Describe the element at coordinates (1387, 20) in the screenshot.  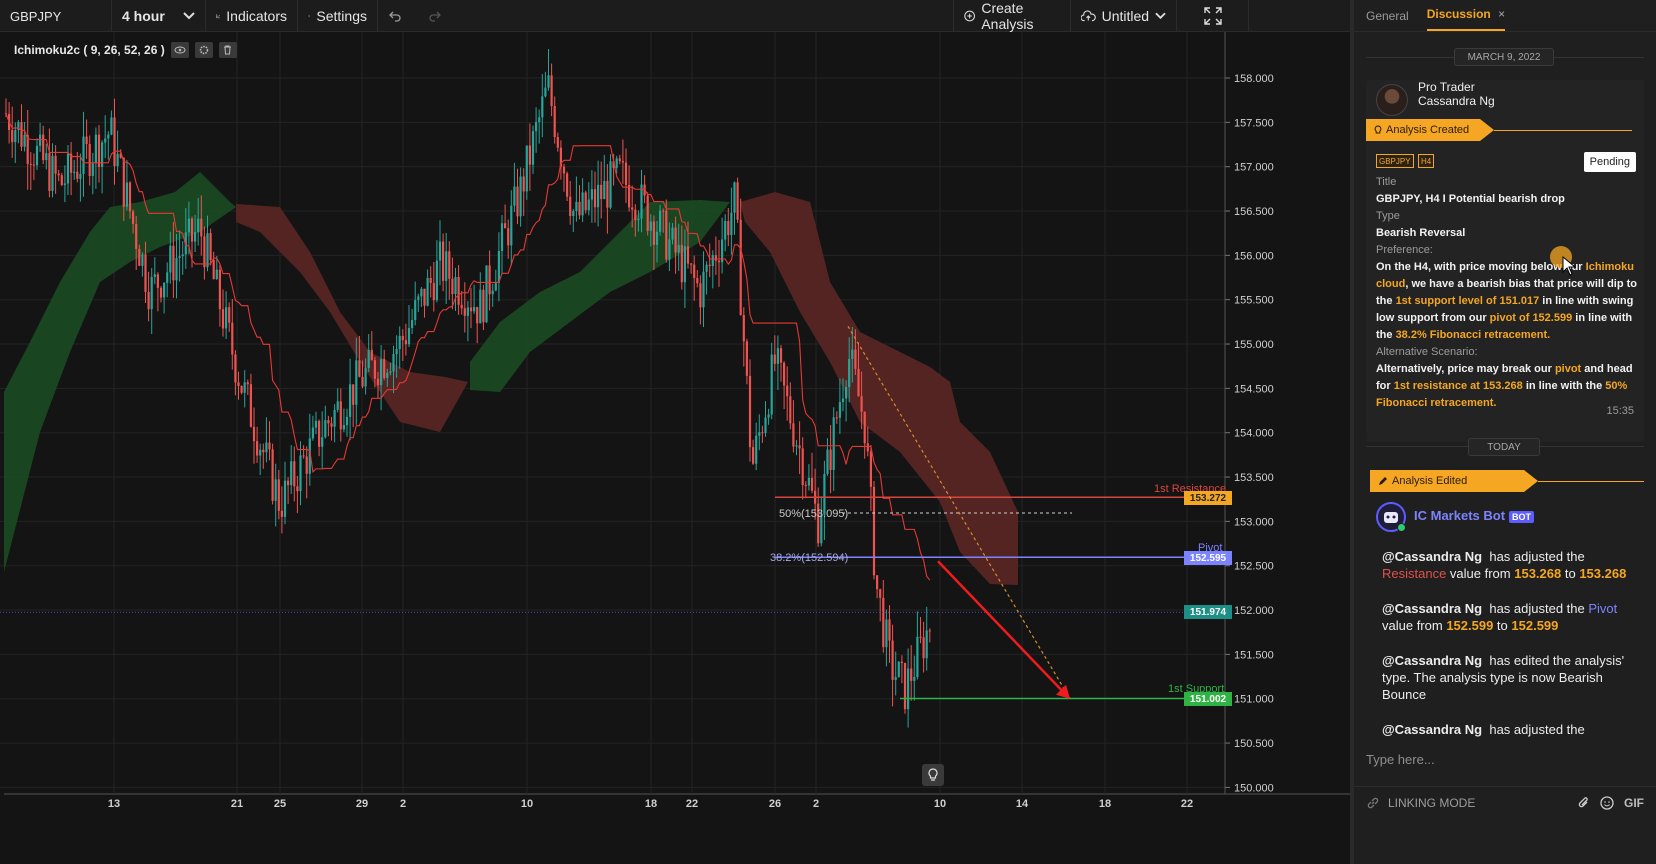
I see `tab-general: General` at that location.